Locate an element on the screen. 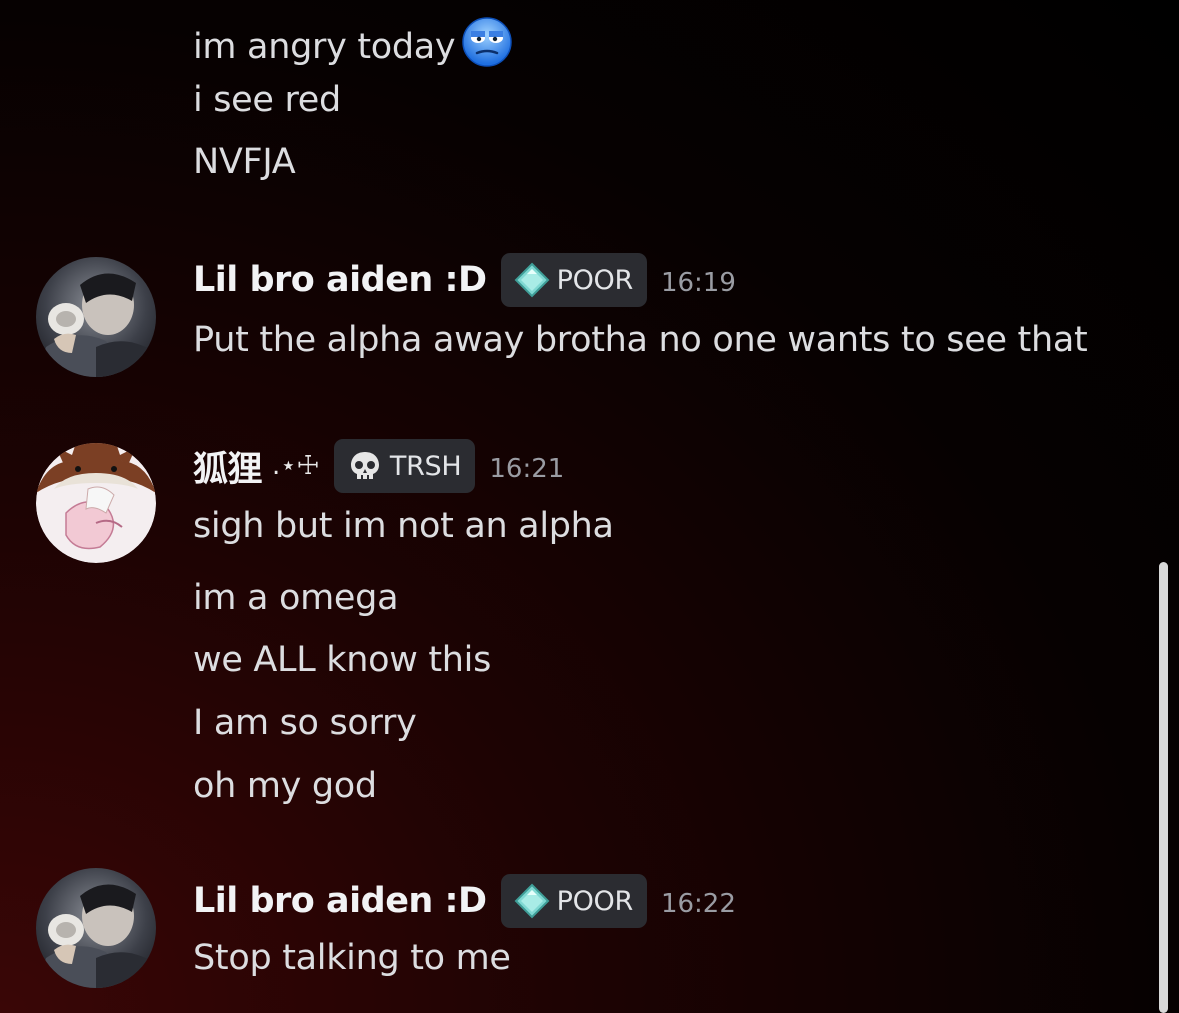 This screenshot has height=1013, width=1179. message-header: 狐狸 .⋆☩ TRSH 16:21 is located at coordinates (378, 466).